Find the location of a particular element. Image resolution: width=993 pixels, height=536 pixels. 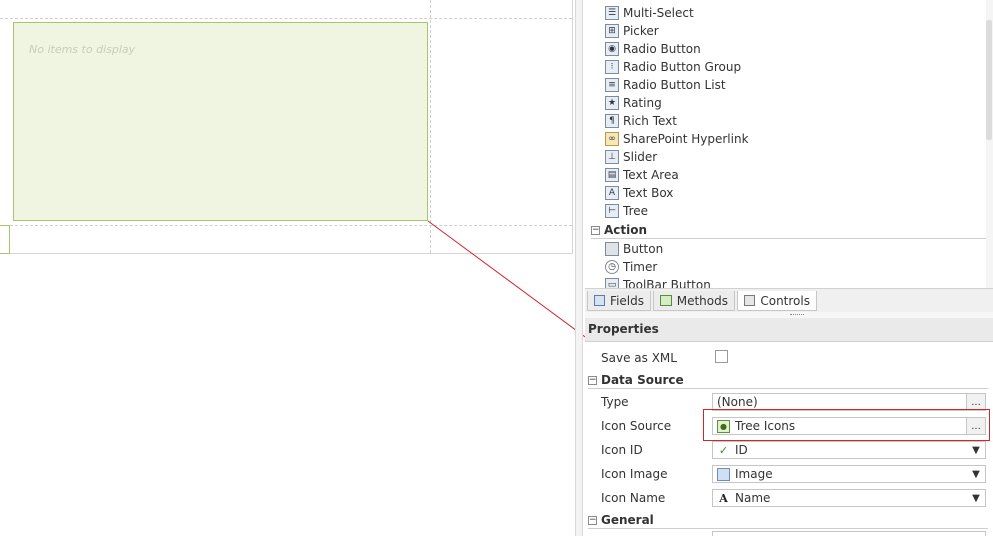

slider-icon: ⊥ is located at coordinates (612, 157).